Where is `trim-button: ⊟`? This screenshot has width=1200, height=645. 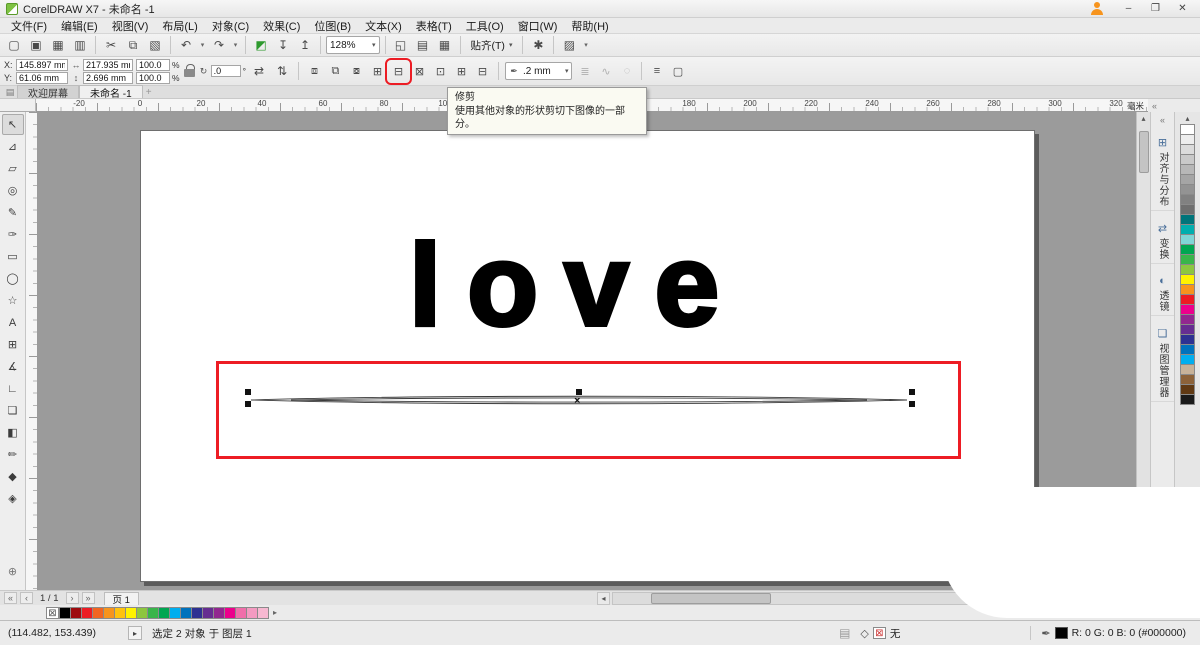 trim-button: ⊟ is located at coordinates (398, 71).